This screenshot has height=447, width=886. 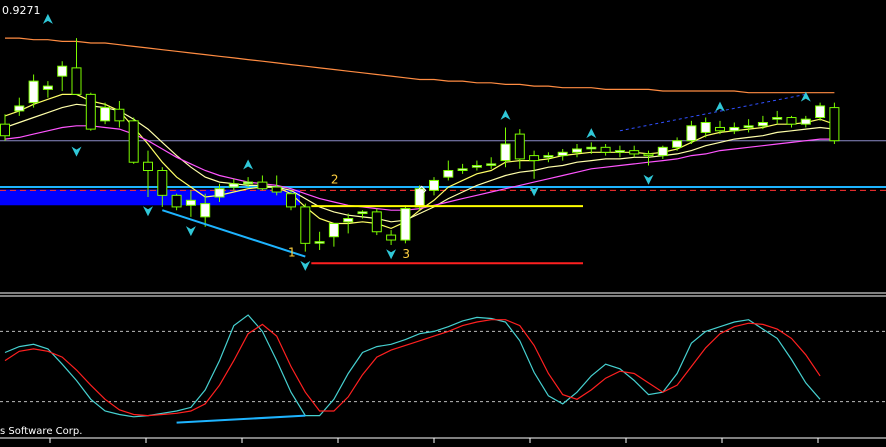 What do you see at coordinates (406, 254) in the screenshot?
I see `wave-label: 3` at bounding box center [406, 254].